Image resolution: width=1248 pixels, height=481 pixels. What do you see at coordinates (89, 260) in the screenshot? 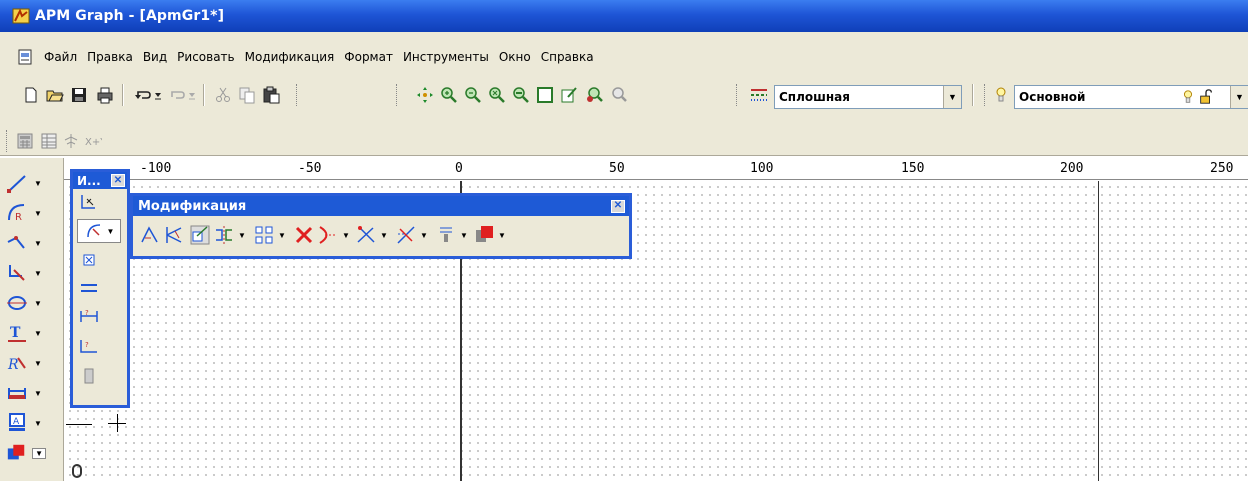
I see `snap-center-button` at bounding box center [89, 260].